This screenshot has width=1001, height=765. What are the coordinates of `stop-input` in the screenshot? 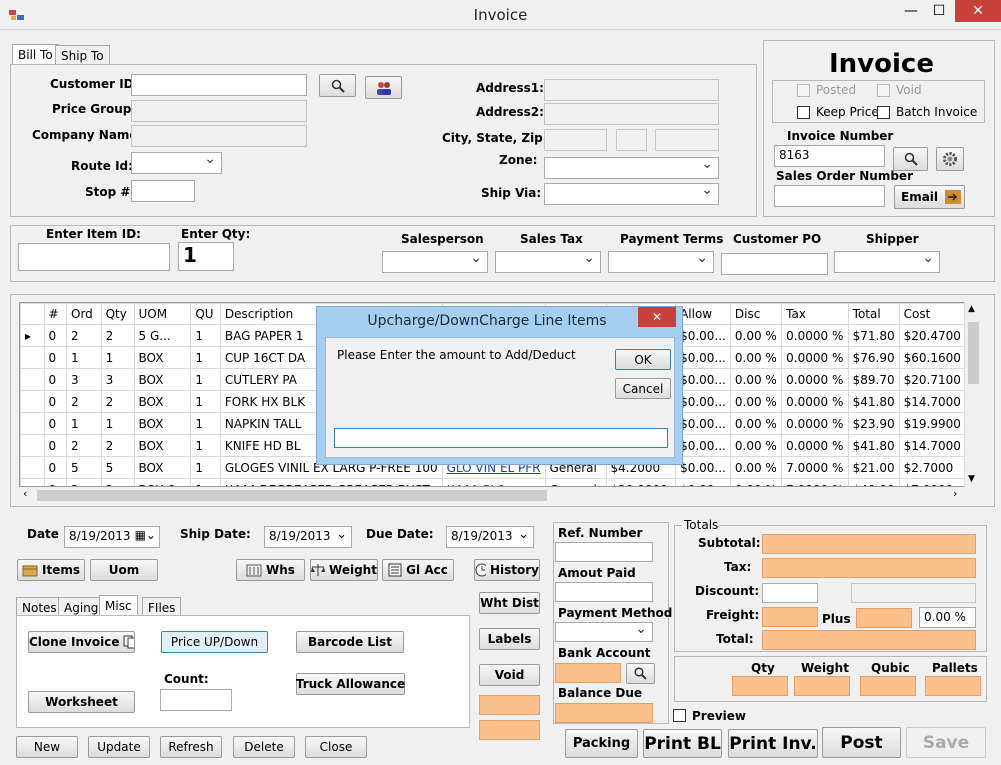 It's located at (163, 191).